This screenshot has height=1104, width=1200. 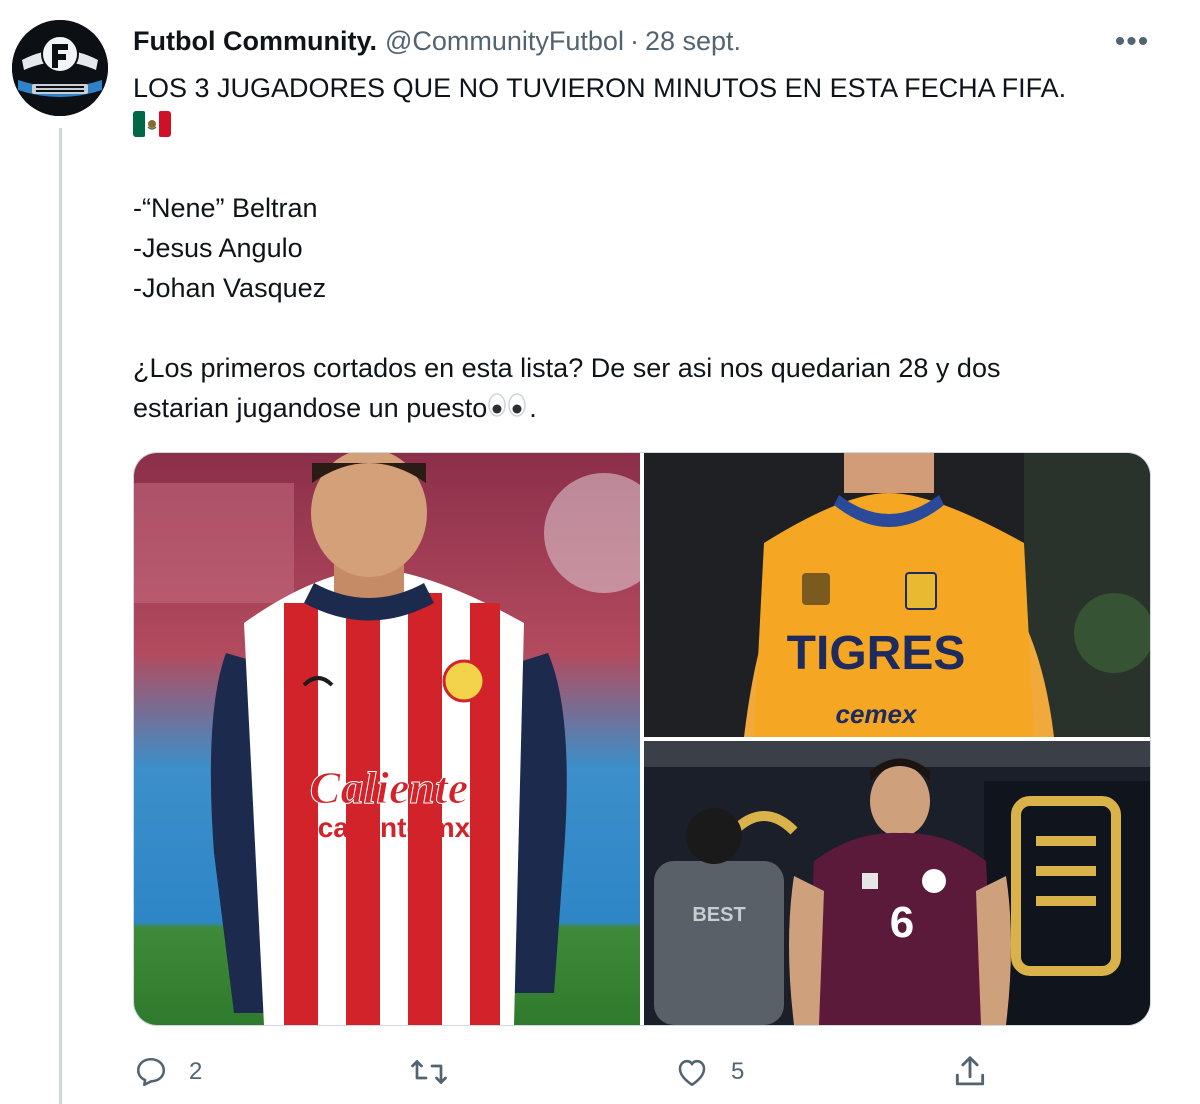 What do you see at coordinates (876, 653) in the screenshot?
I see `jersey-team-name: TIGRES` at bounding box center [876, 653].